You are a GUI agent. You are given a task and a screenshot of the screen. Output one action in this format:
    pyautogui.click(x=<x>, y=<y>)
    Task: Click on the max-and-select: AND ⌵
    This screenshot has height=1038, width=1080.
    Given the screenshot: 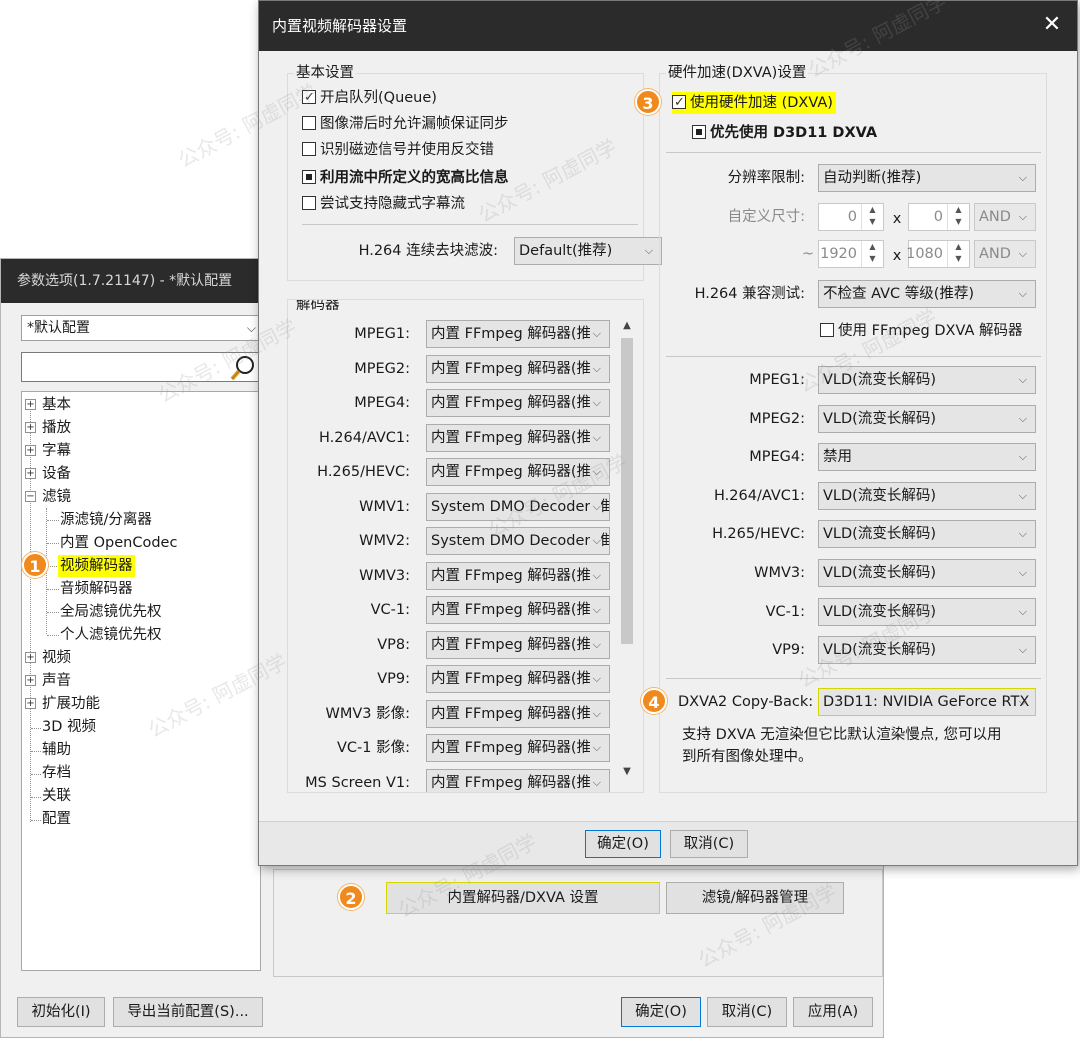 What is the action you would take?
    pyautogui.click(x=1005, y=254)
    